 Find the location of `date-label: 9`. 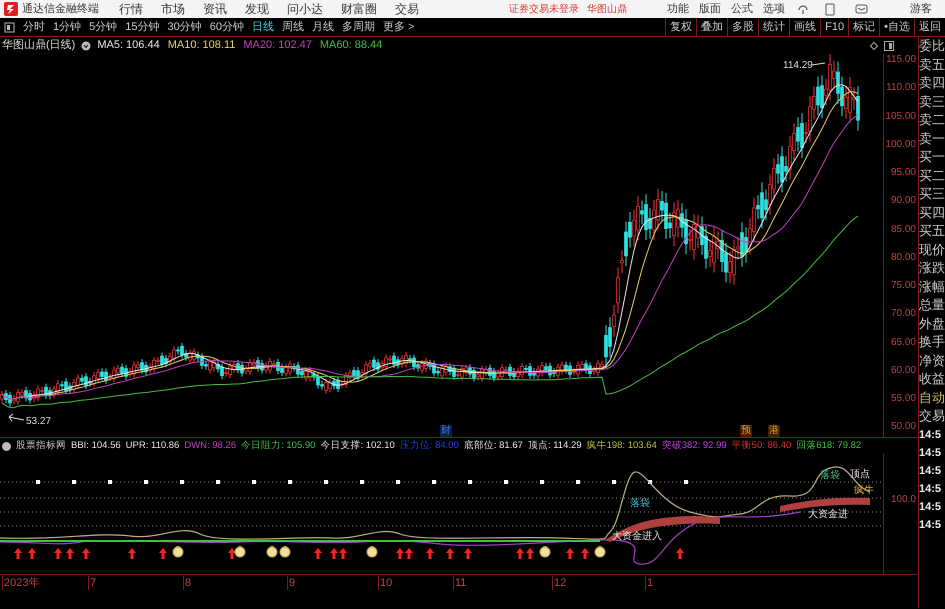

date-label: 9 is located at coordinates (291, 583).